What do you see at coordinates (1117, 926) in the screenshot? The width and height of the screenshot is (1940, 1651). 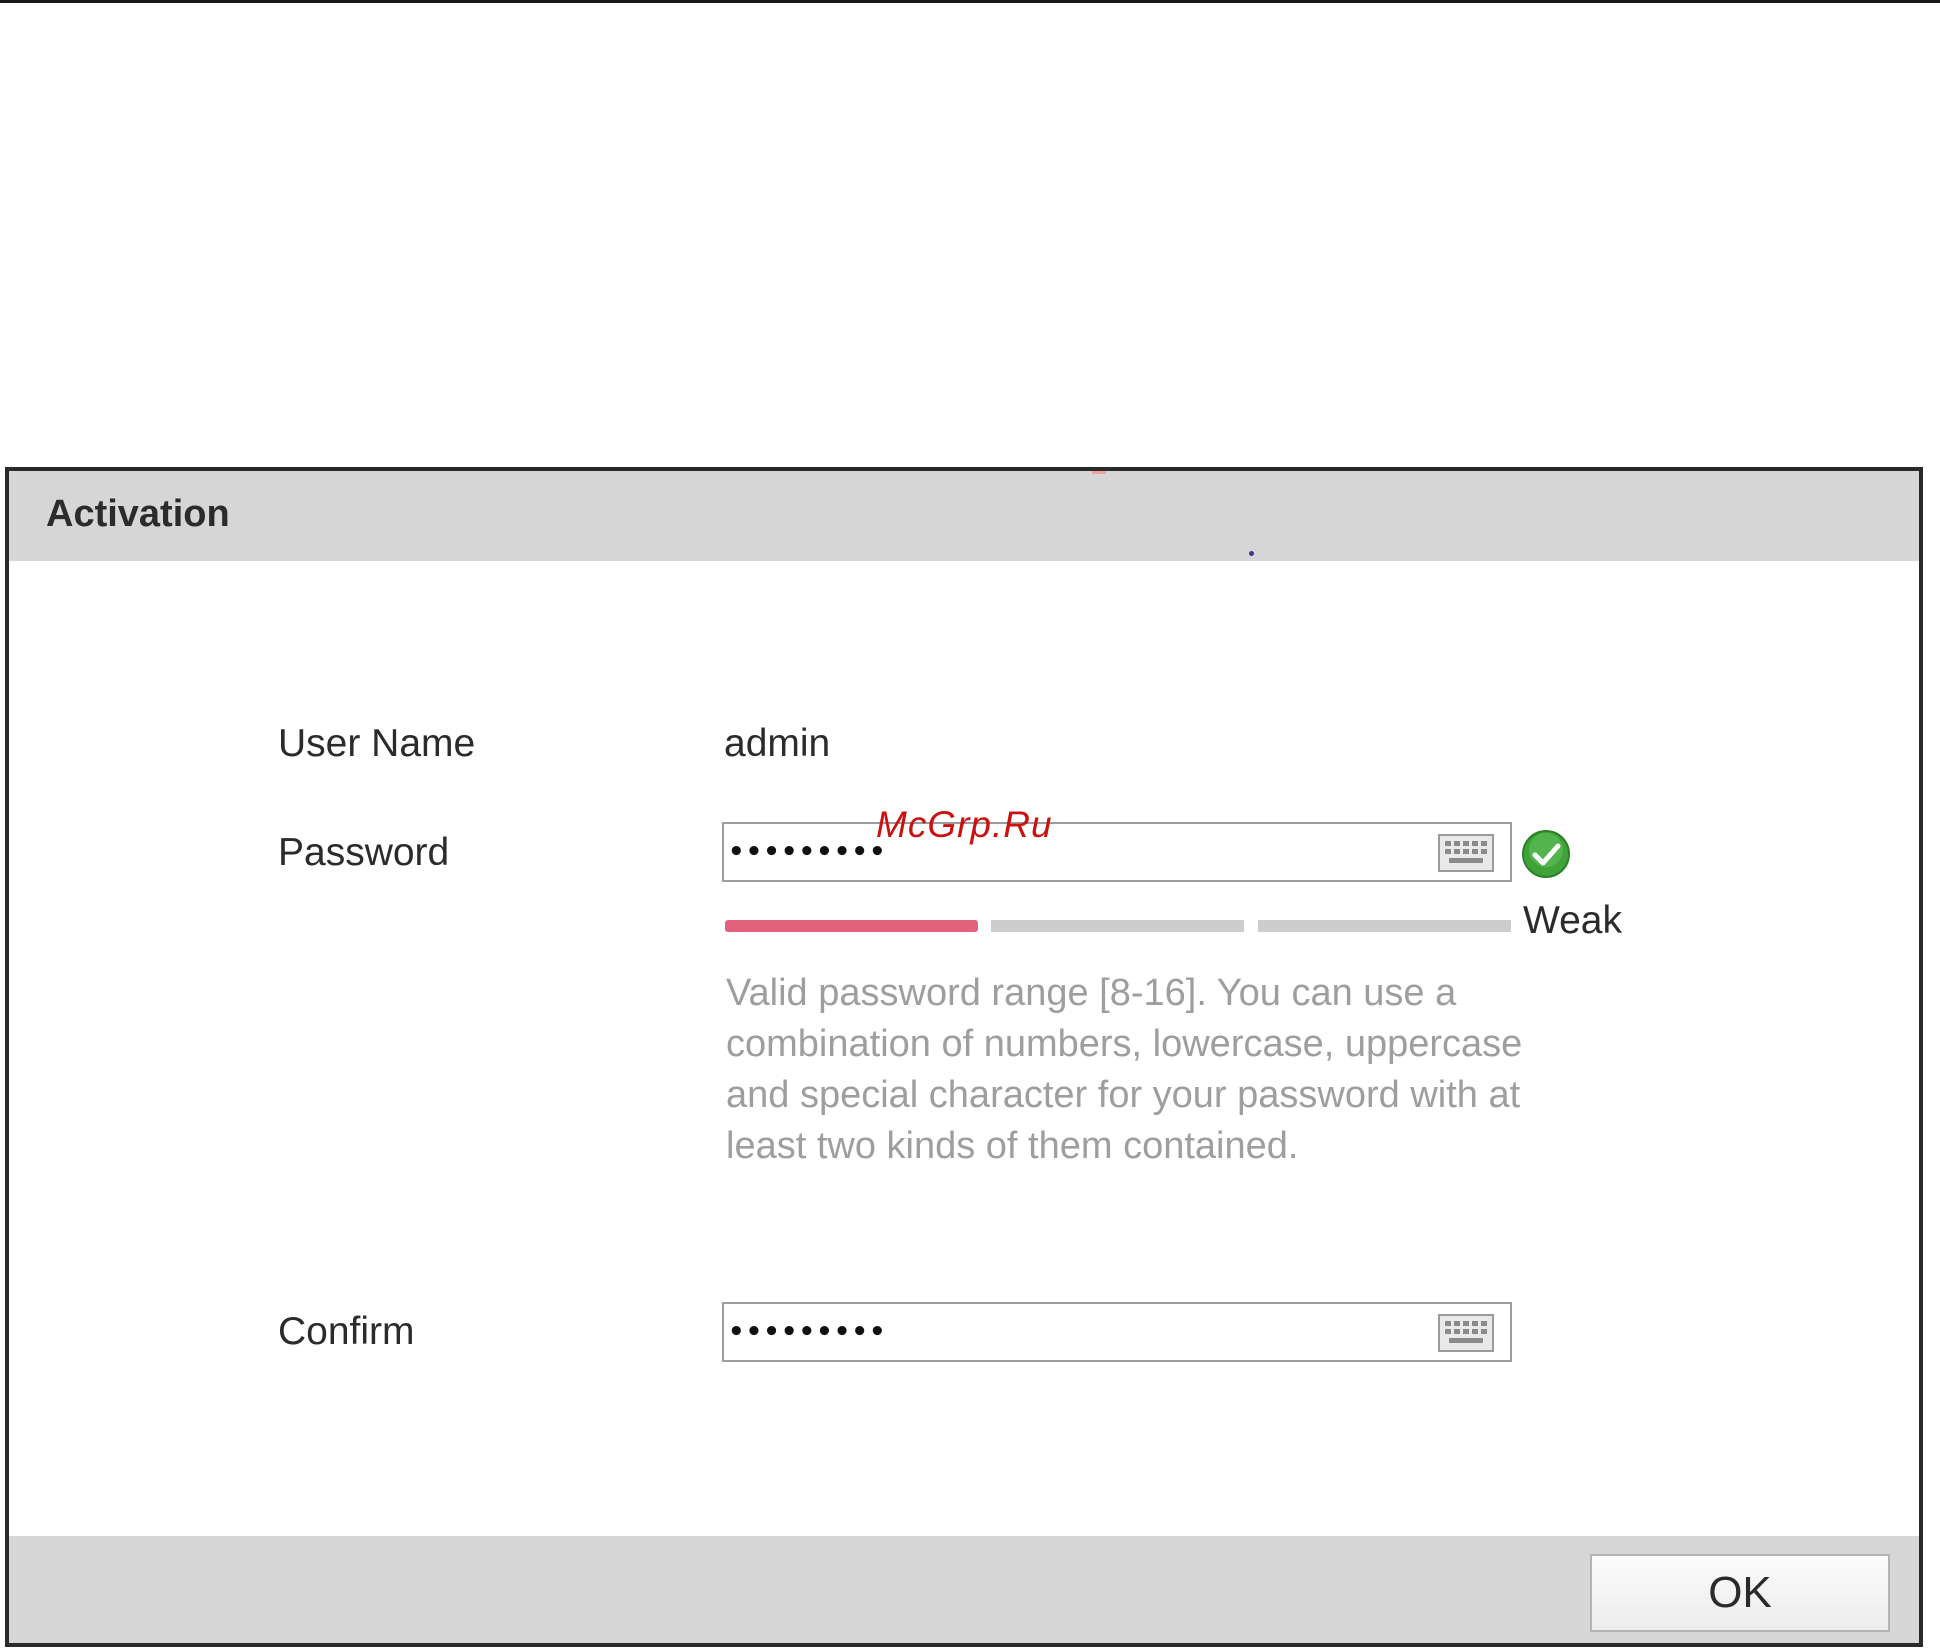 I see `strength-bar-medium` at bounding box center [1117, 926].